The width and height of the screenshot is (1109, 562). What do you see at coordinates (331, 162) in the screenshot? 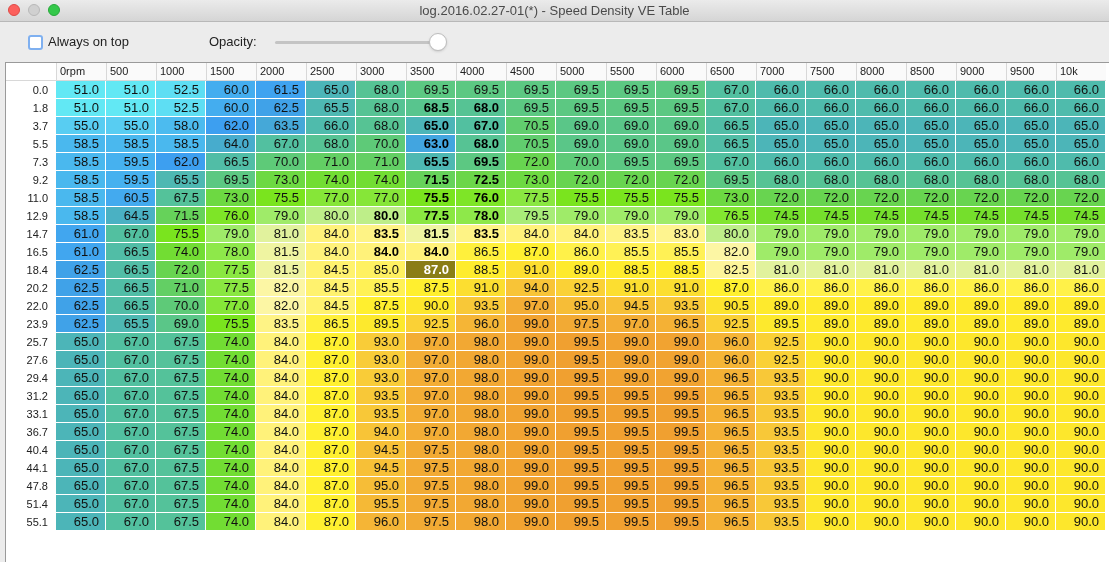
I see `table-cell: 71.0` at bounding box center [331, 162].